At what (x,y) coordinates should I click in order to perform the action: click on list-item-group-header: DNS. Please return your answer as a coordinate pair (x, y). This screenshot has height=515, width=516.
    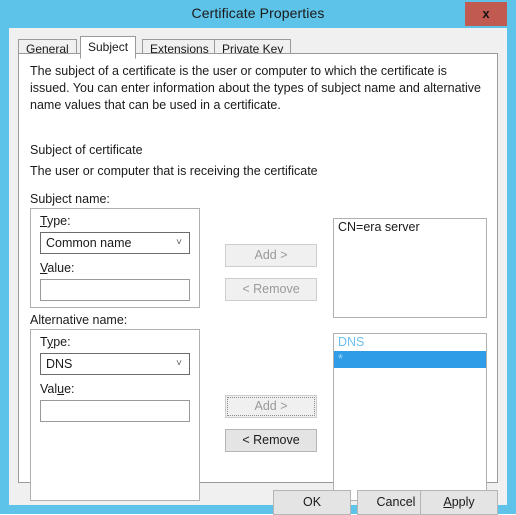
    Looking at the image, I should click on (410, 342).